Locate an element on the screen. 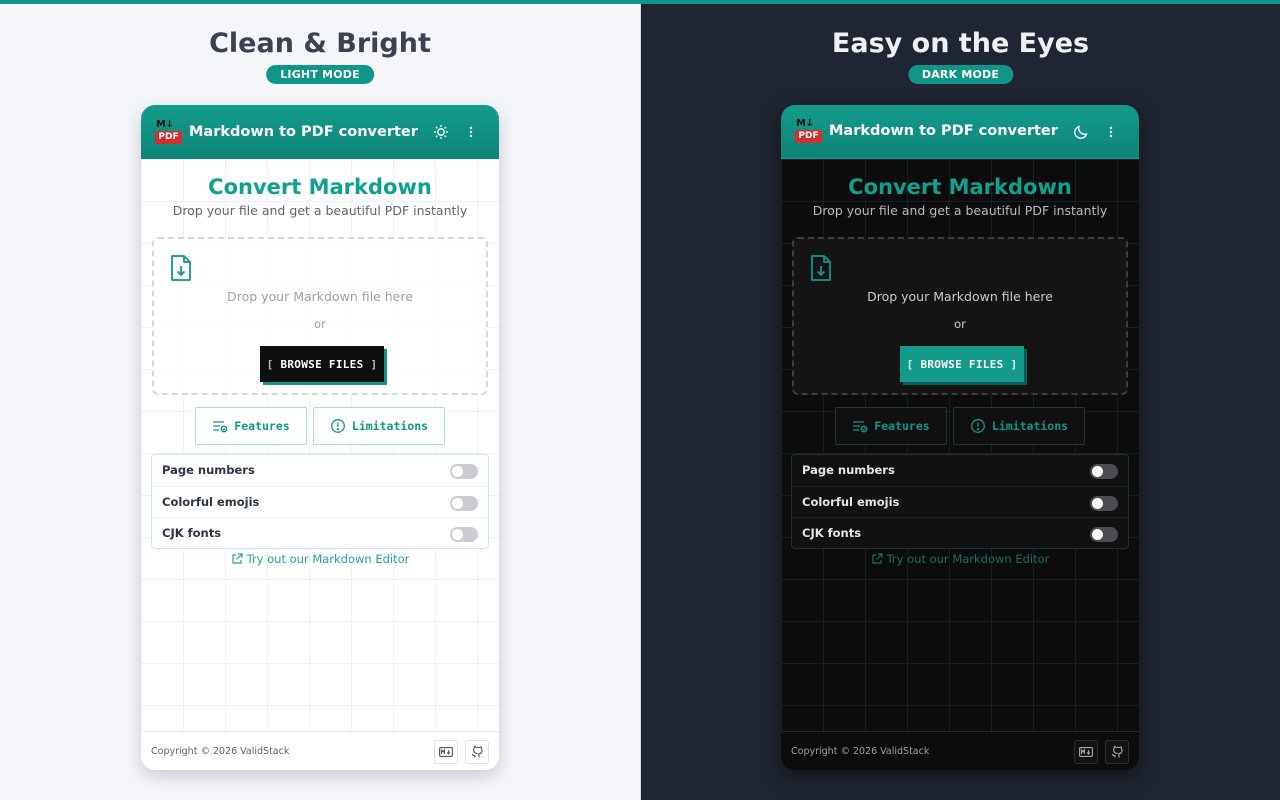  showcase-headline: Clean & Bright is located at coordinates (320, 43).